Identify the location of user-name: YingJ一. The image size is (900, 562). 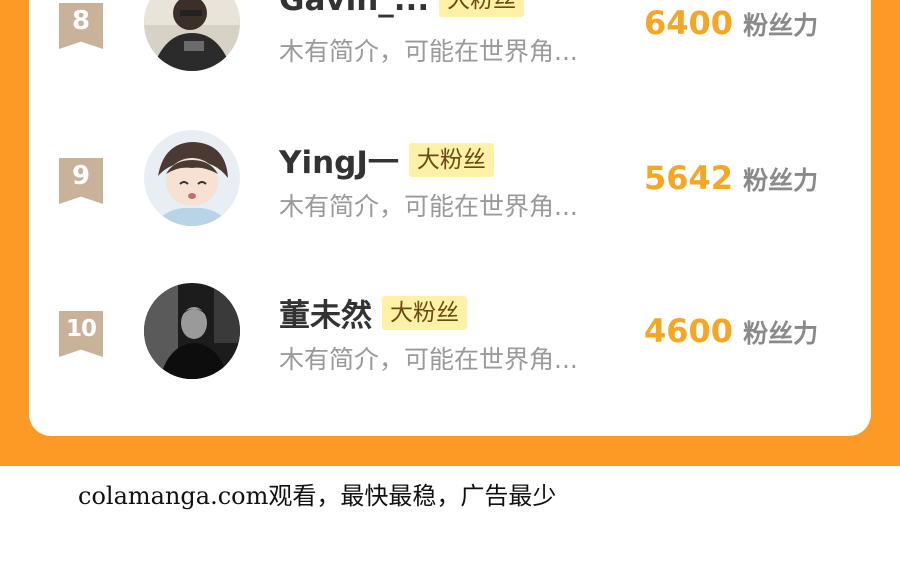
(339, 159).